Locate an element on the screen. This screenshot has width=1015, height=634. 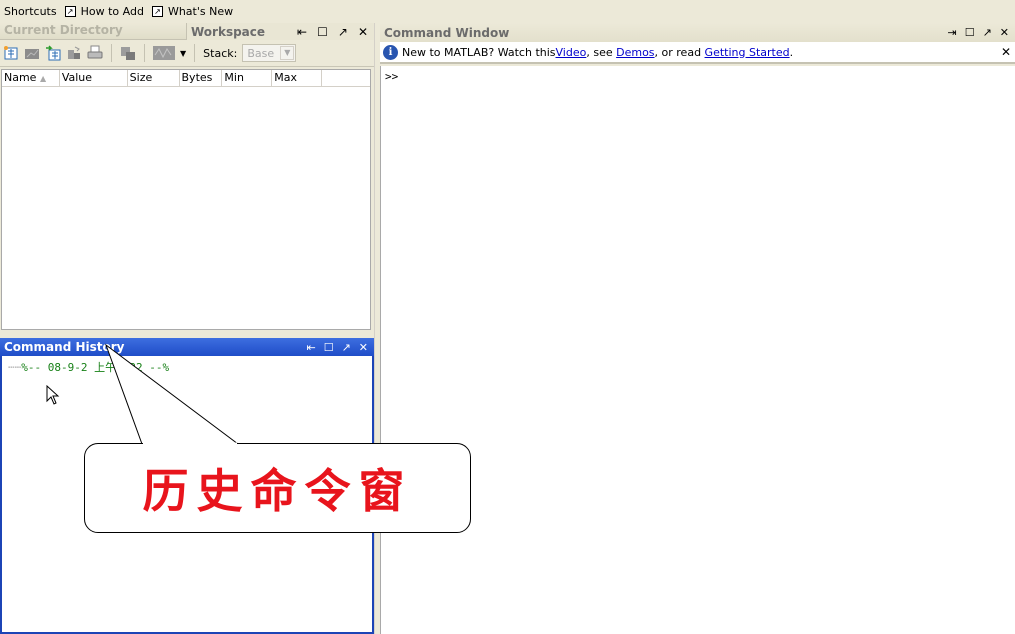
column-name-label: Name is located at coordinates (20, 77).